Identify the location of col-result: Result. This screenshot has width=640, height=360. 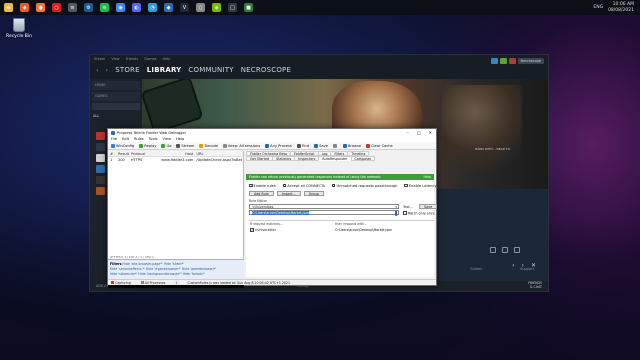
(124, 154).